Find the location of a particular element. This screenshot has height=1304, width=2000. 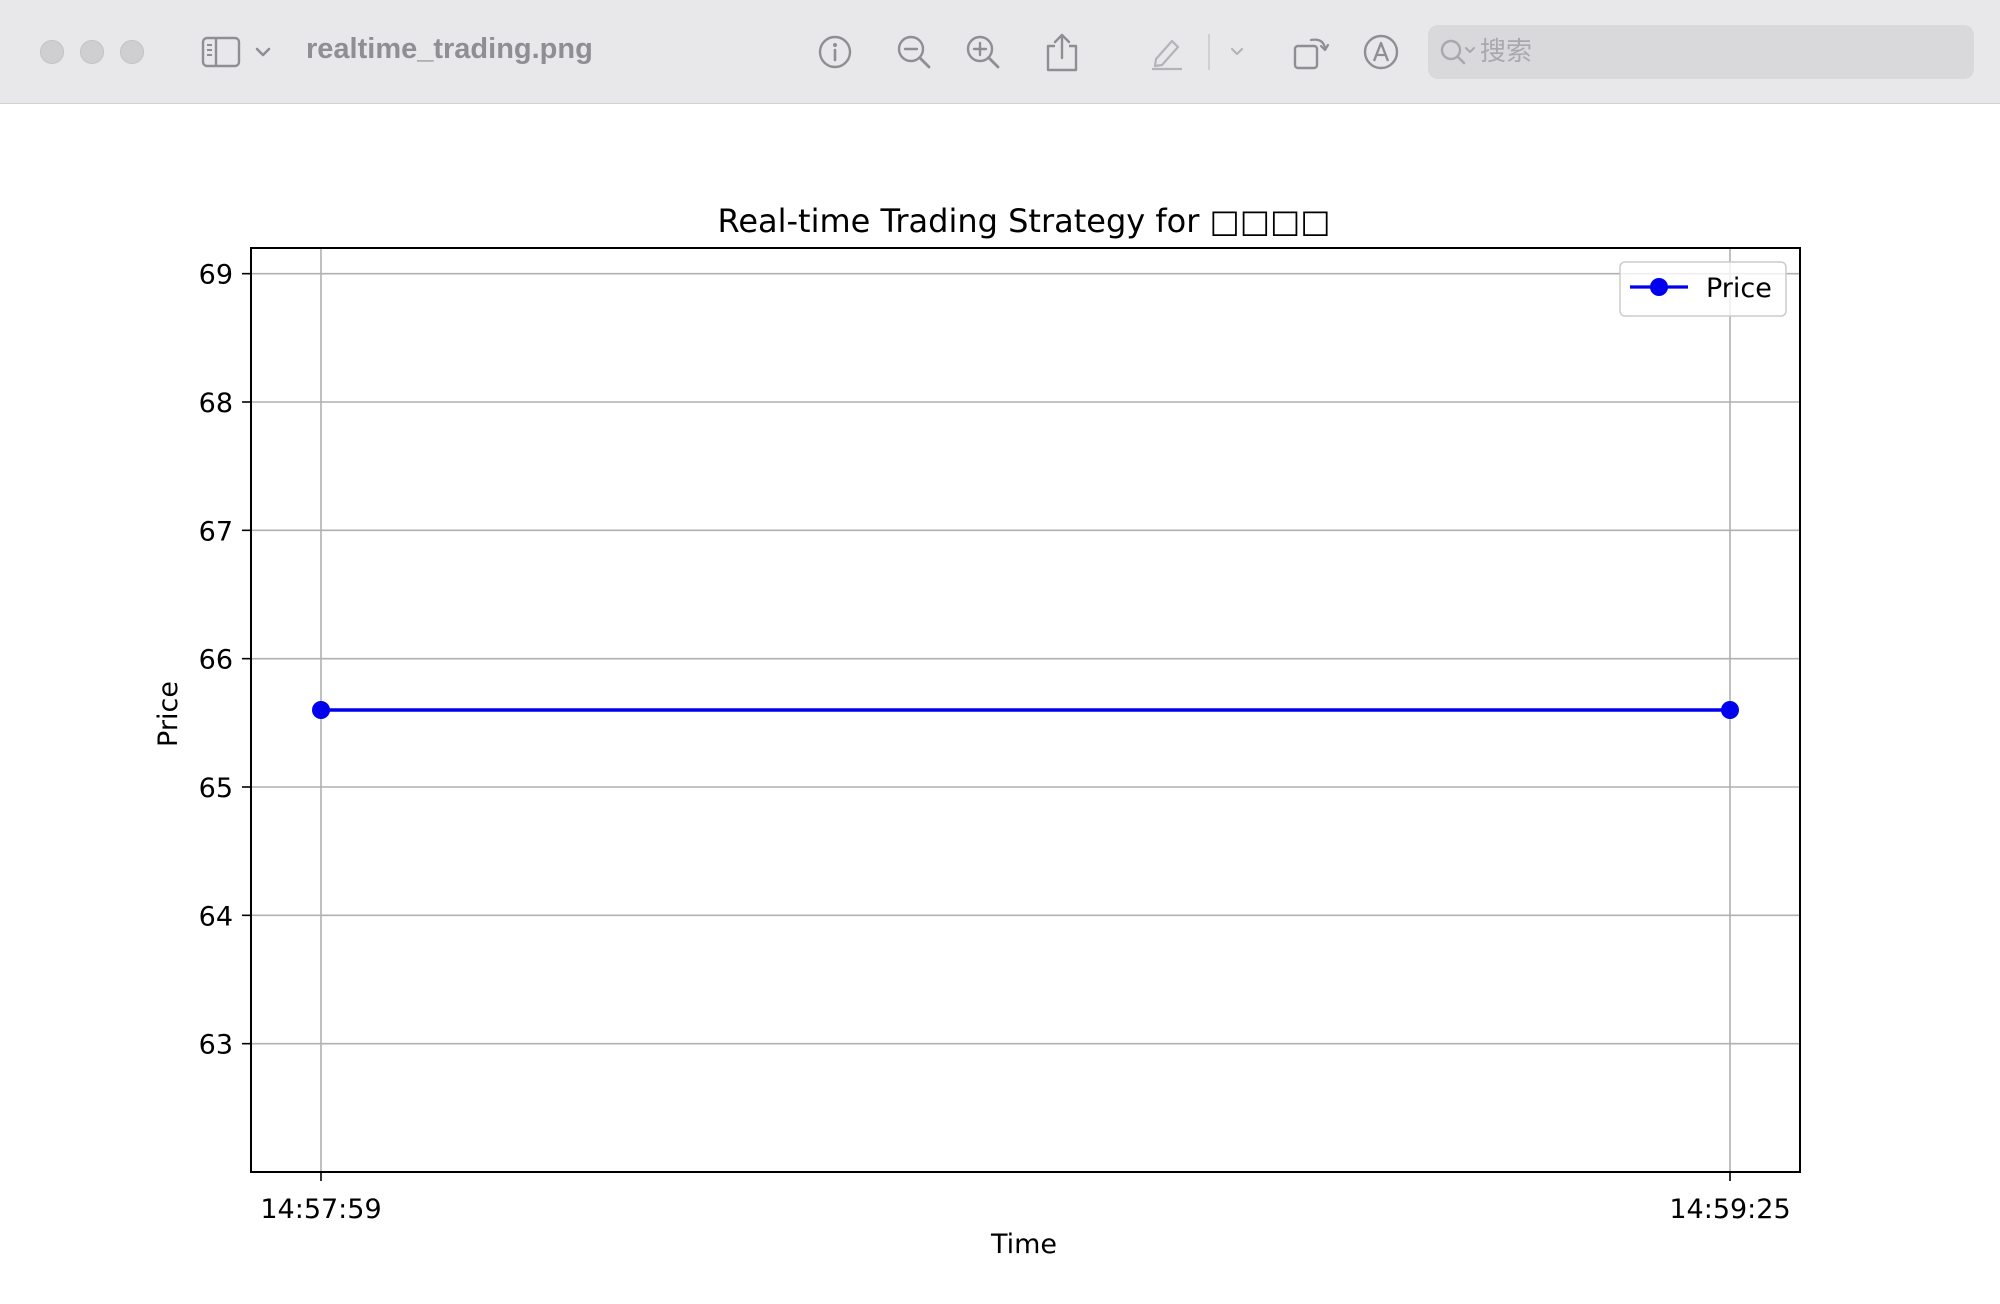

chart-title: Real-time Trading Strategy for □□□□ is located at coordinates (1024, 221).